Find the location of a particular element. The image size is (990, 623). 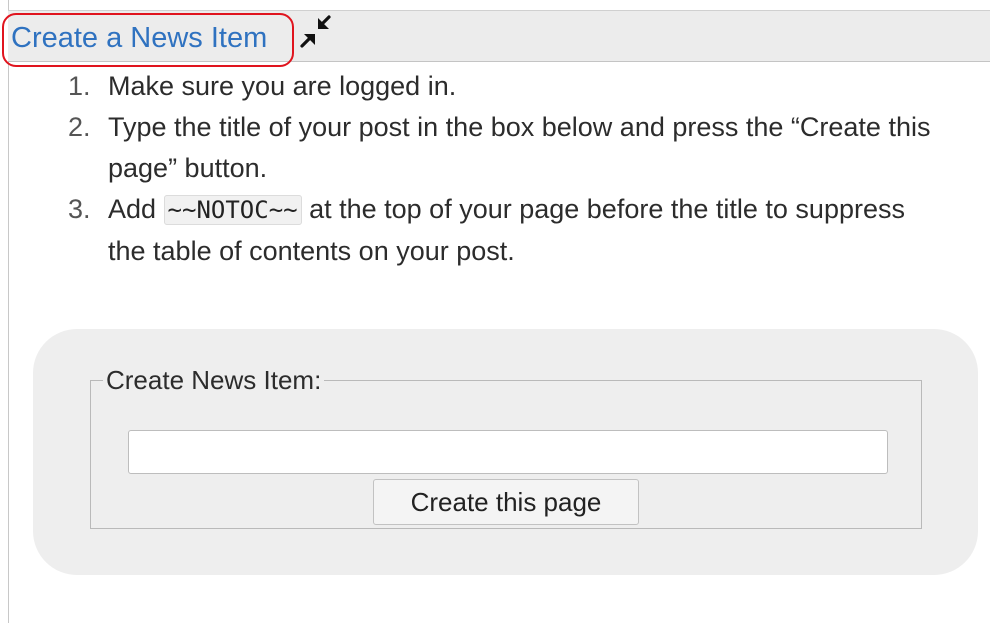

list-item-text: Make sure you are logged in. is located at coordinates (282, 86).